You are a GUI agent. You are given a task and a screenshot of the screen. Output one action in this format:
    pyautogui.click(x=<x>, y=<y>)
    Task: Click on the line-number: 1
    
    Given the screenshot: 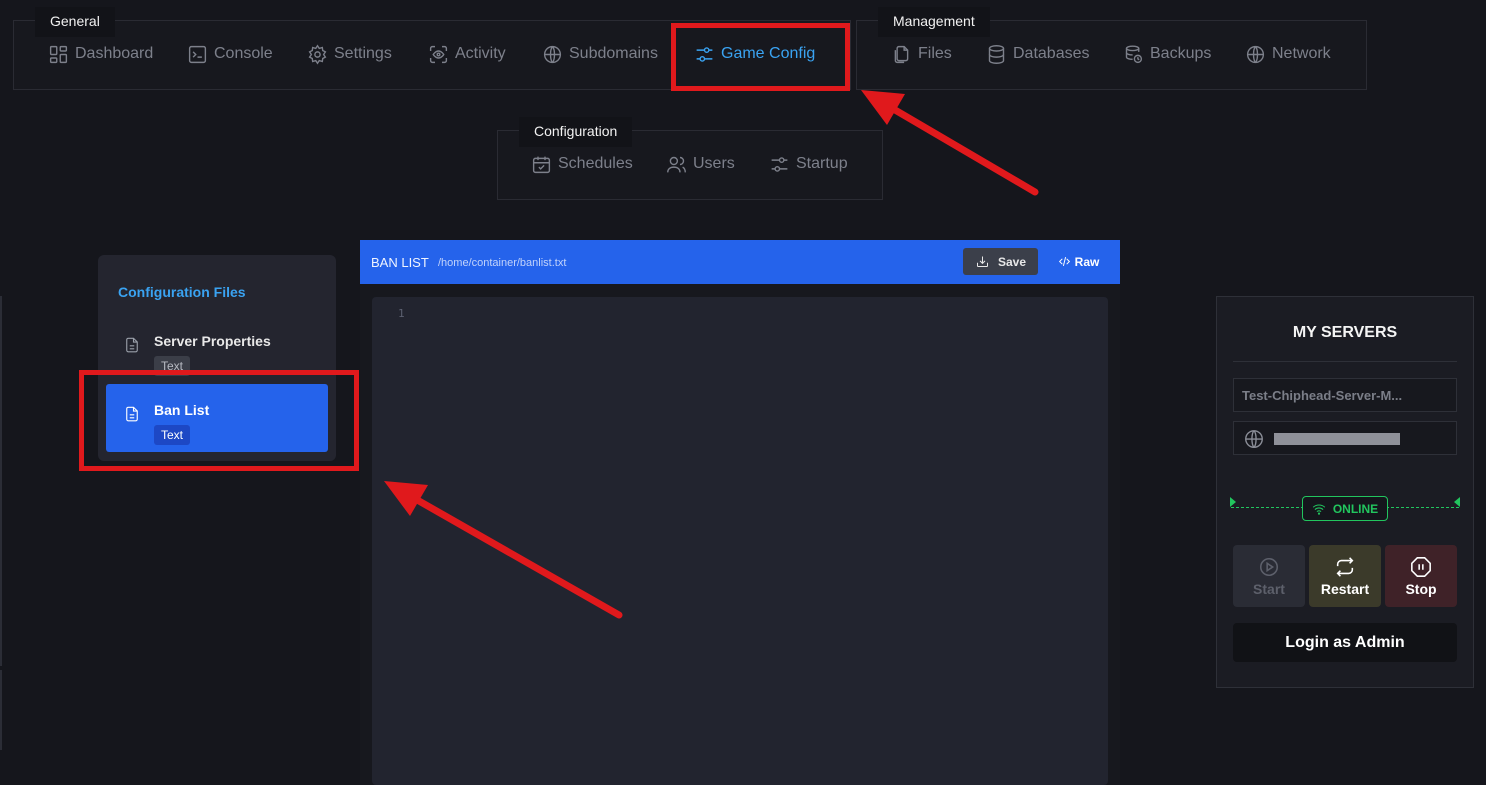 What is the action you would take?
    pyautogui.click(x=401, y=313)
    